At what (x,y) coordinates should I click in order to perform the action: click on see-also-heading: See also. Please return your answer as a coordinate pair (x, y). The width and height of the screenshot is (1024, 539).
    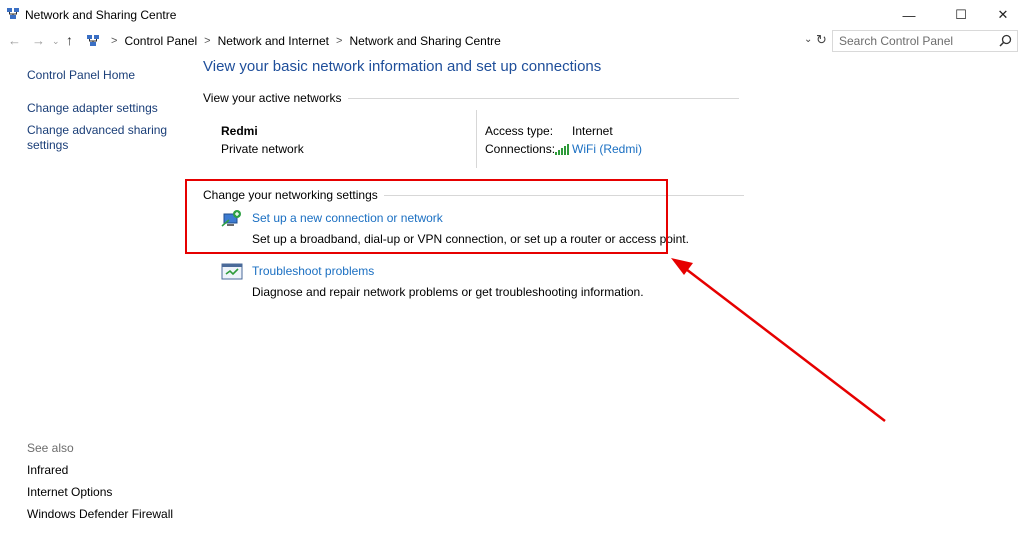
    Looking at the image, I should click on (50, 448).